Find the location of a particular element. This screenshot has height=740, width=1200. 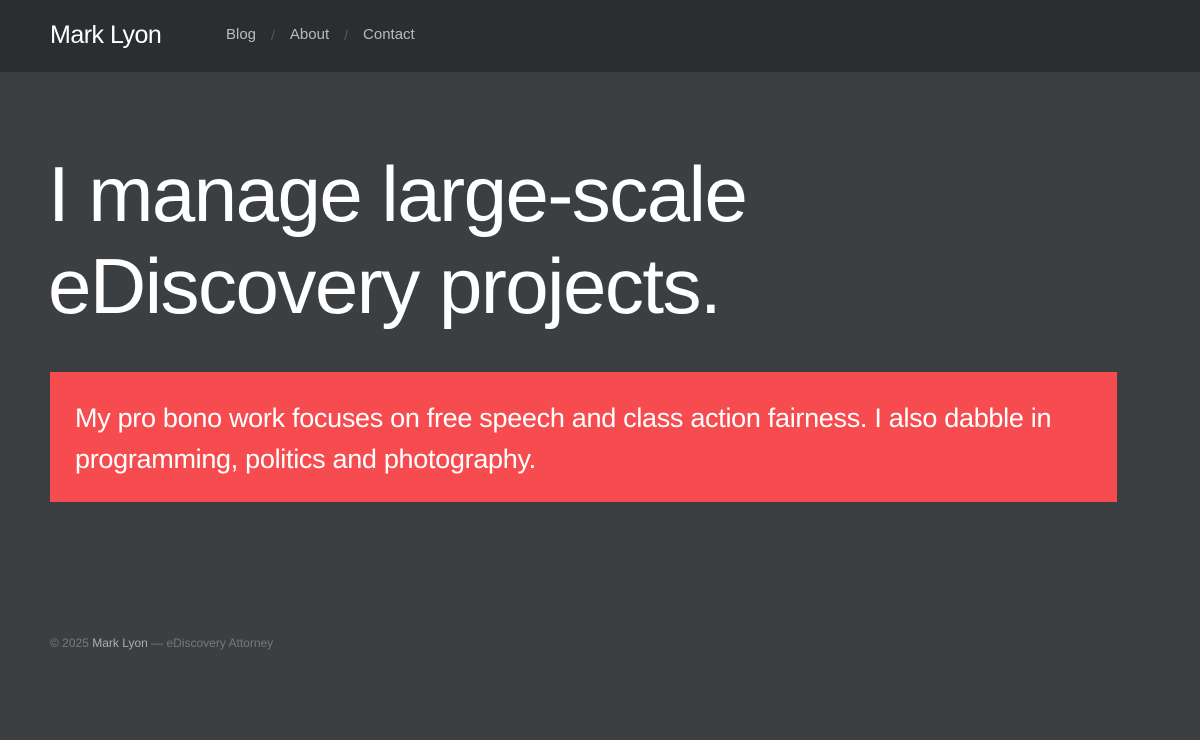

top-navbar: Mark Lyon Blog / About / Contact is located at coordinates (600, 36).